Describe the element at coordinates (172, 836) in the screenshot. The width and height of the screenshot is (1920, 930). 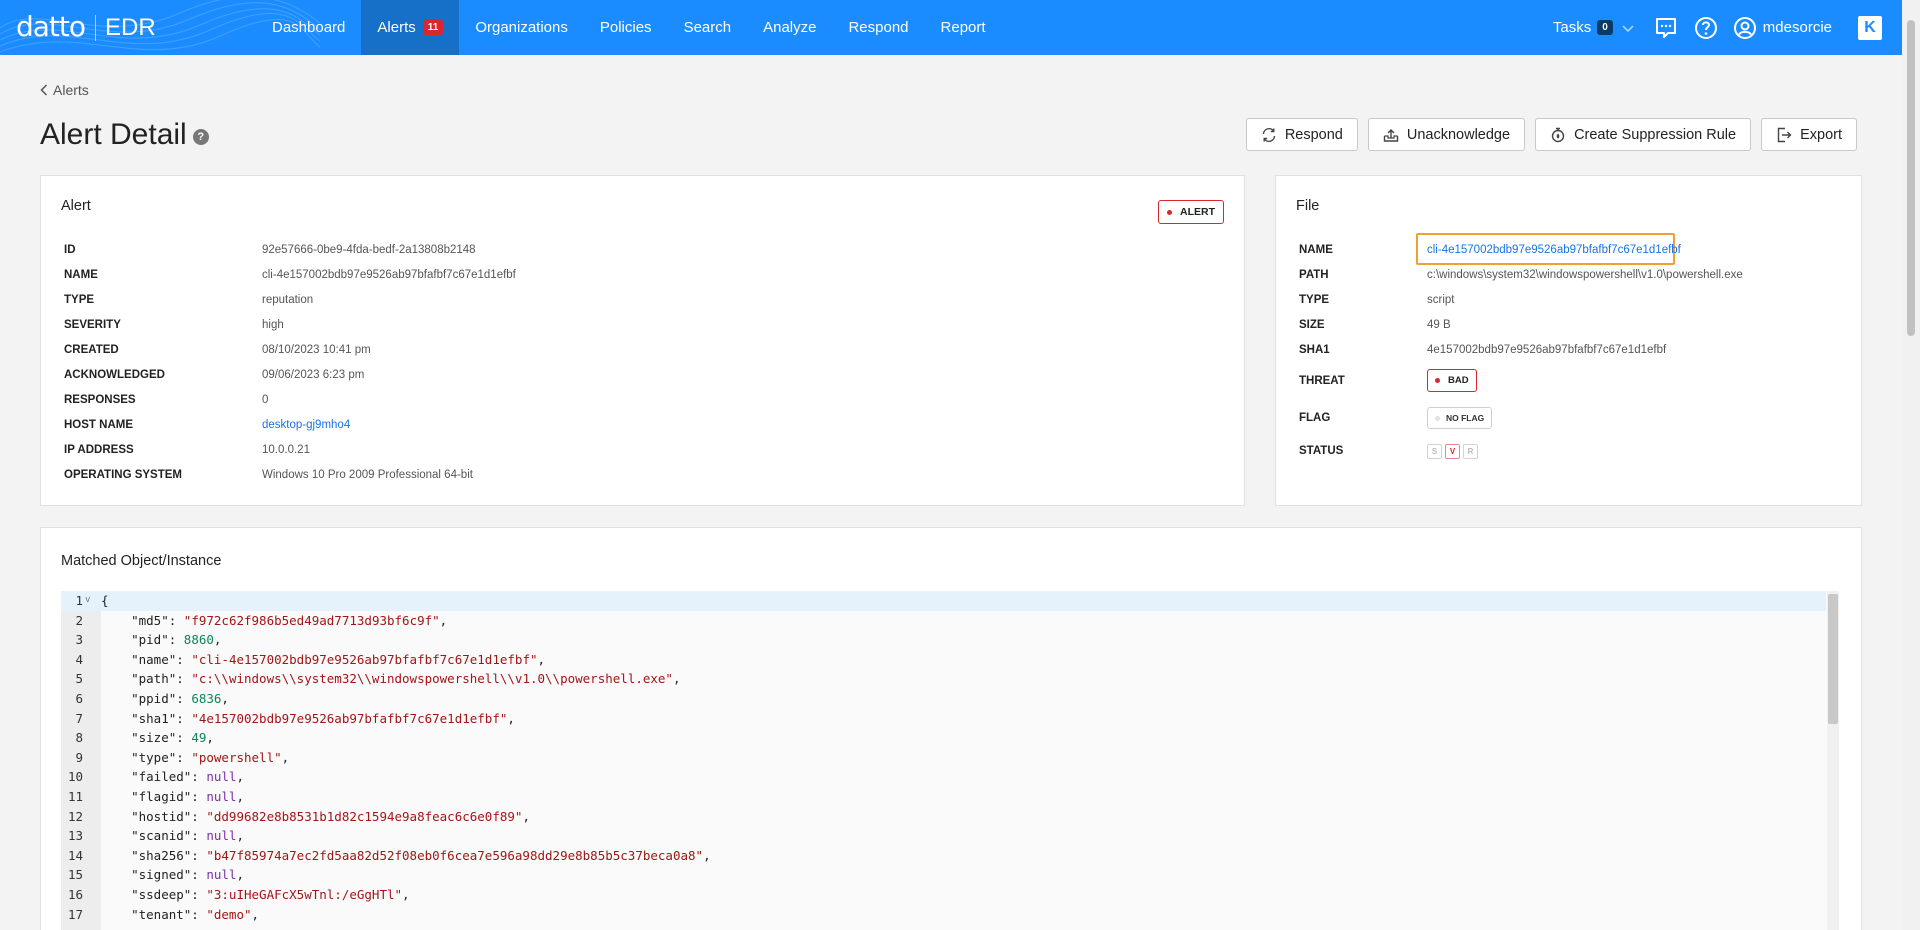
I see `code-text: "scanid": null,` at that location.